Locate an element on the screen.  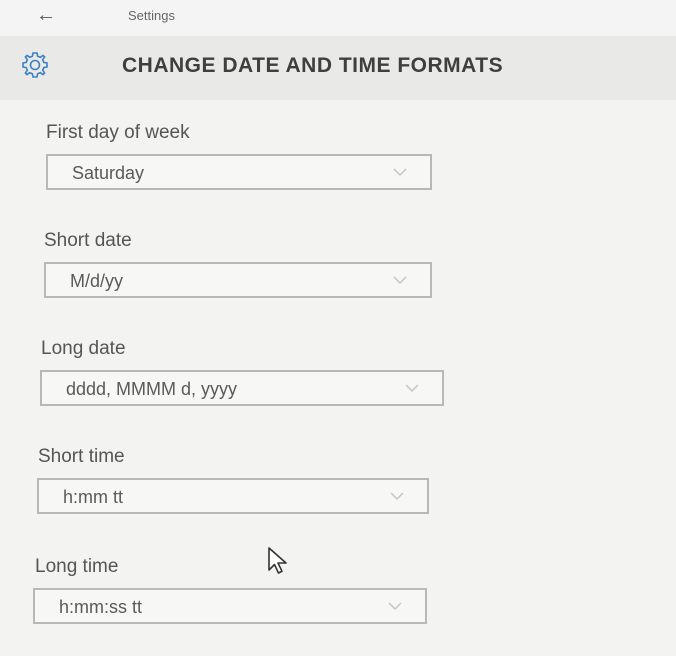
mouse-cursor-icon is located at coordinates (277, 560).